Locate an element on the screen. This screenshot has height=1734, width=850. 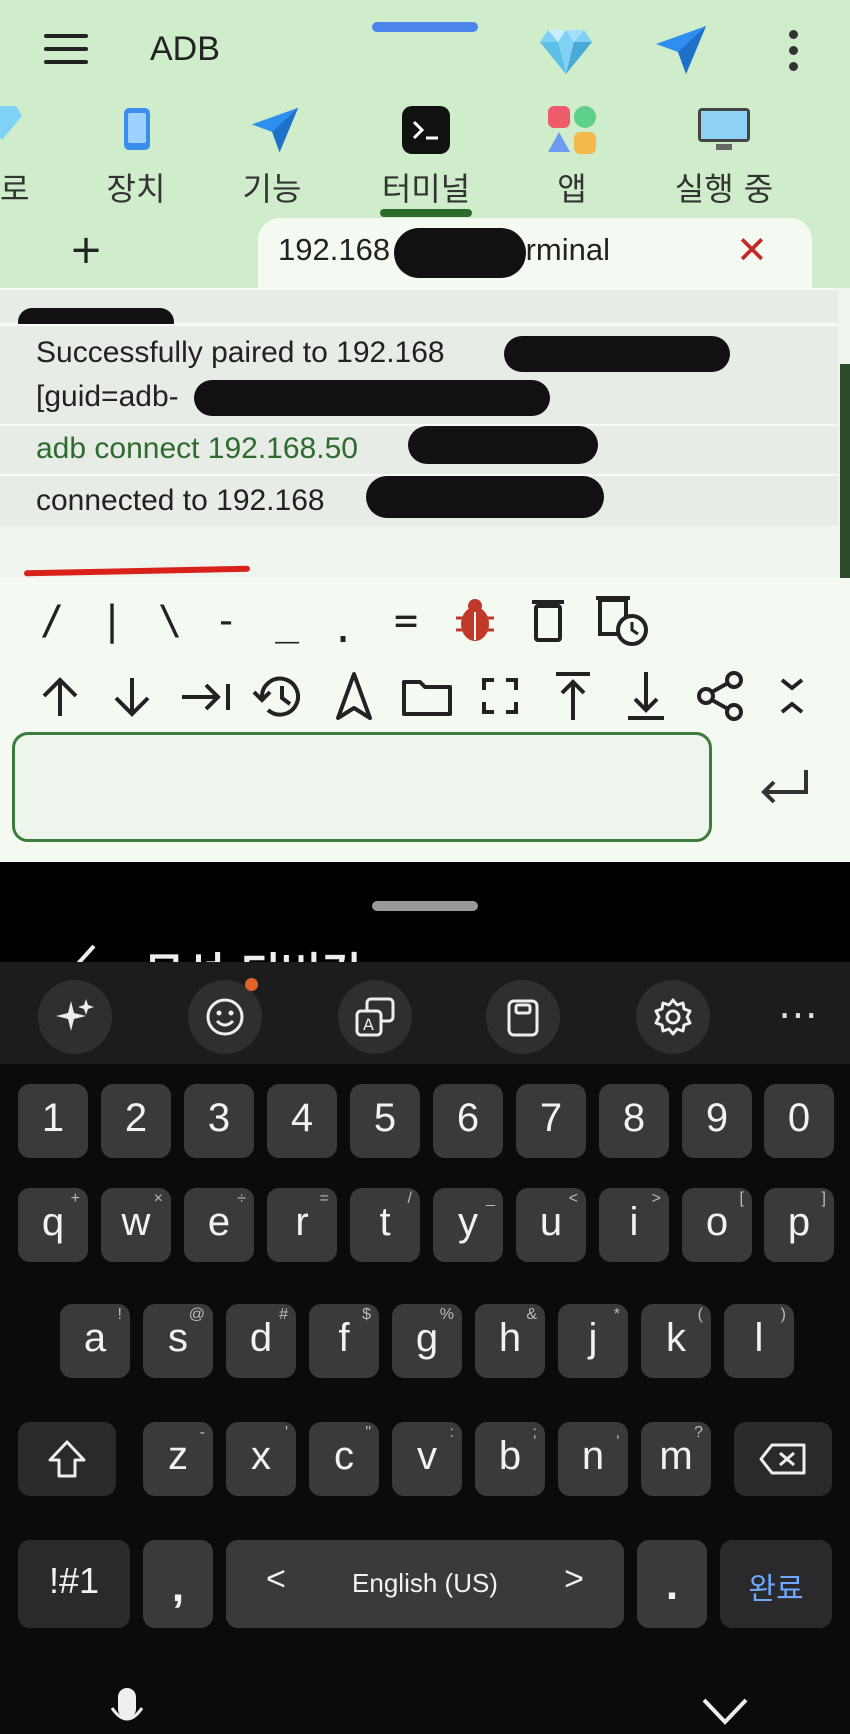
key: 2 is located at coordinates (136, 1121).